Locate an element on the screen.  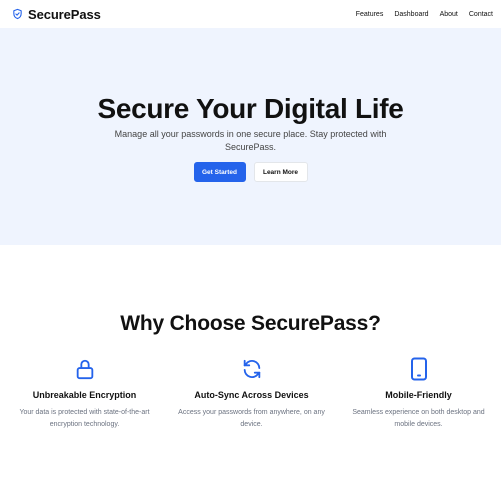
nav-link-dashboard: Dashboard is located at coordinates (411, 14).